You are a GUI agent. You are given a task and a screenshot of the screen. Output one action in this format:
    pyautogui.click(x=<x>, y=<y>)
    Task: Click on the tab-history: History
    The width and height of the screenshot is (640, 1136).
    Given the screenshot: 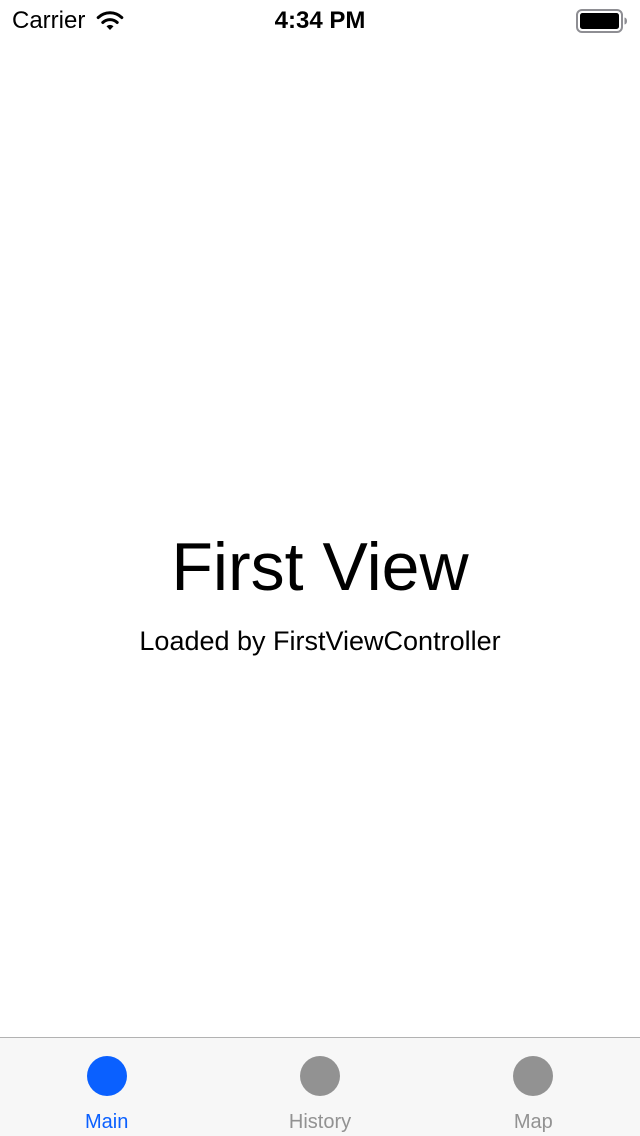 What is the action you would take?
    pyautogui.click(x=319, y=1087)
    